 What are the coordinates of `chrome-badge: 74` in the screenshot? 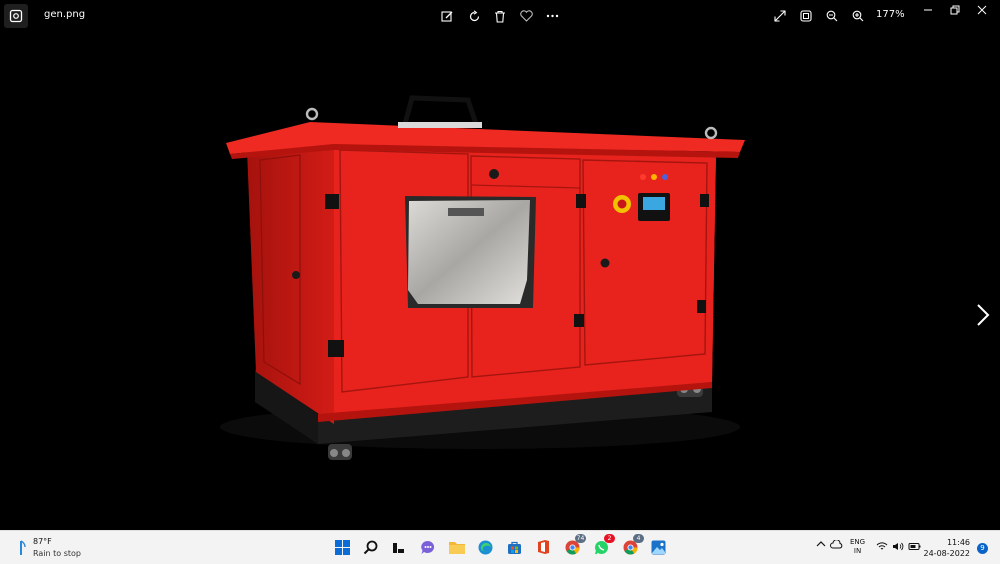 It's located at (580, 538).